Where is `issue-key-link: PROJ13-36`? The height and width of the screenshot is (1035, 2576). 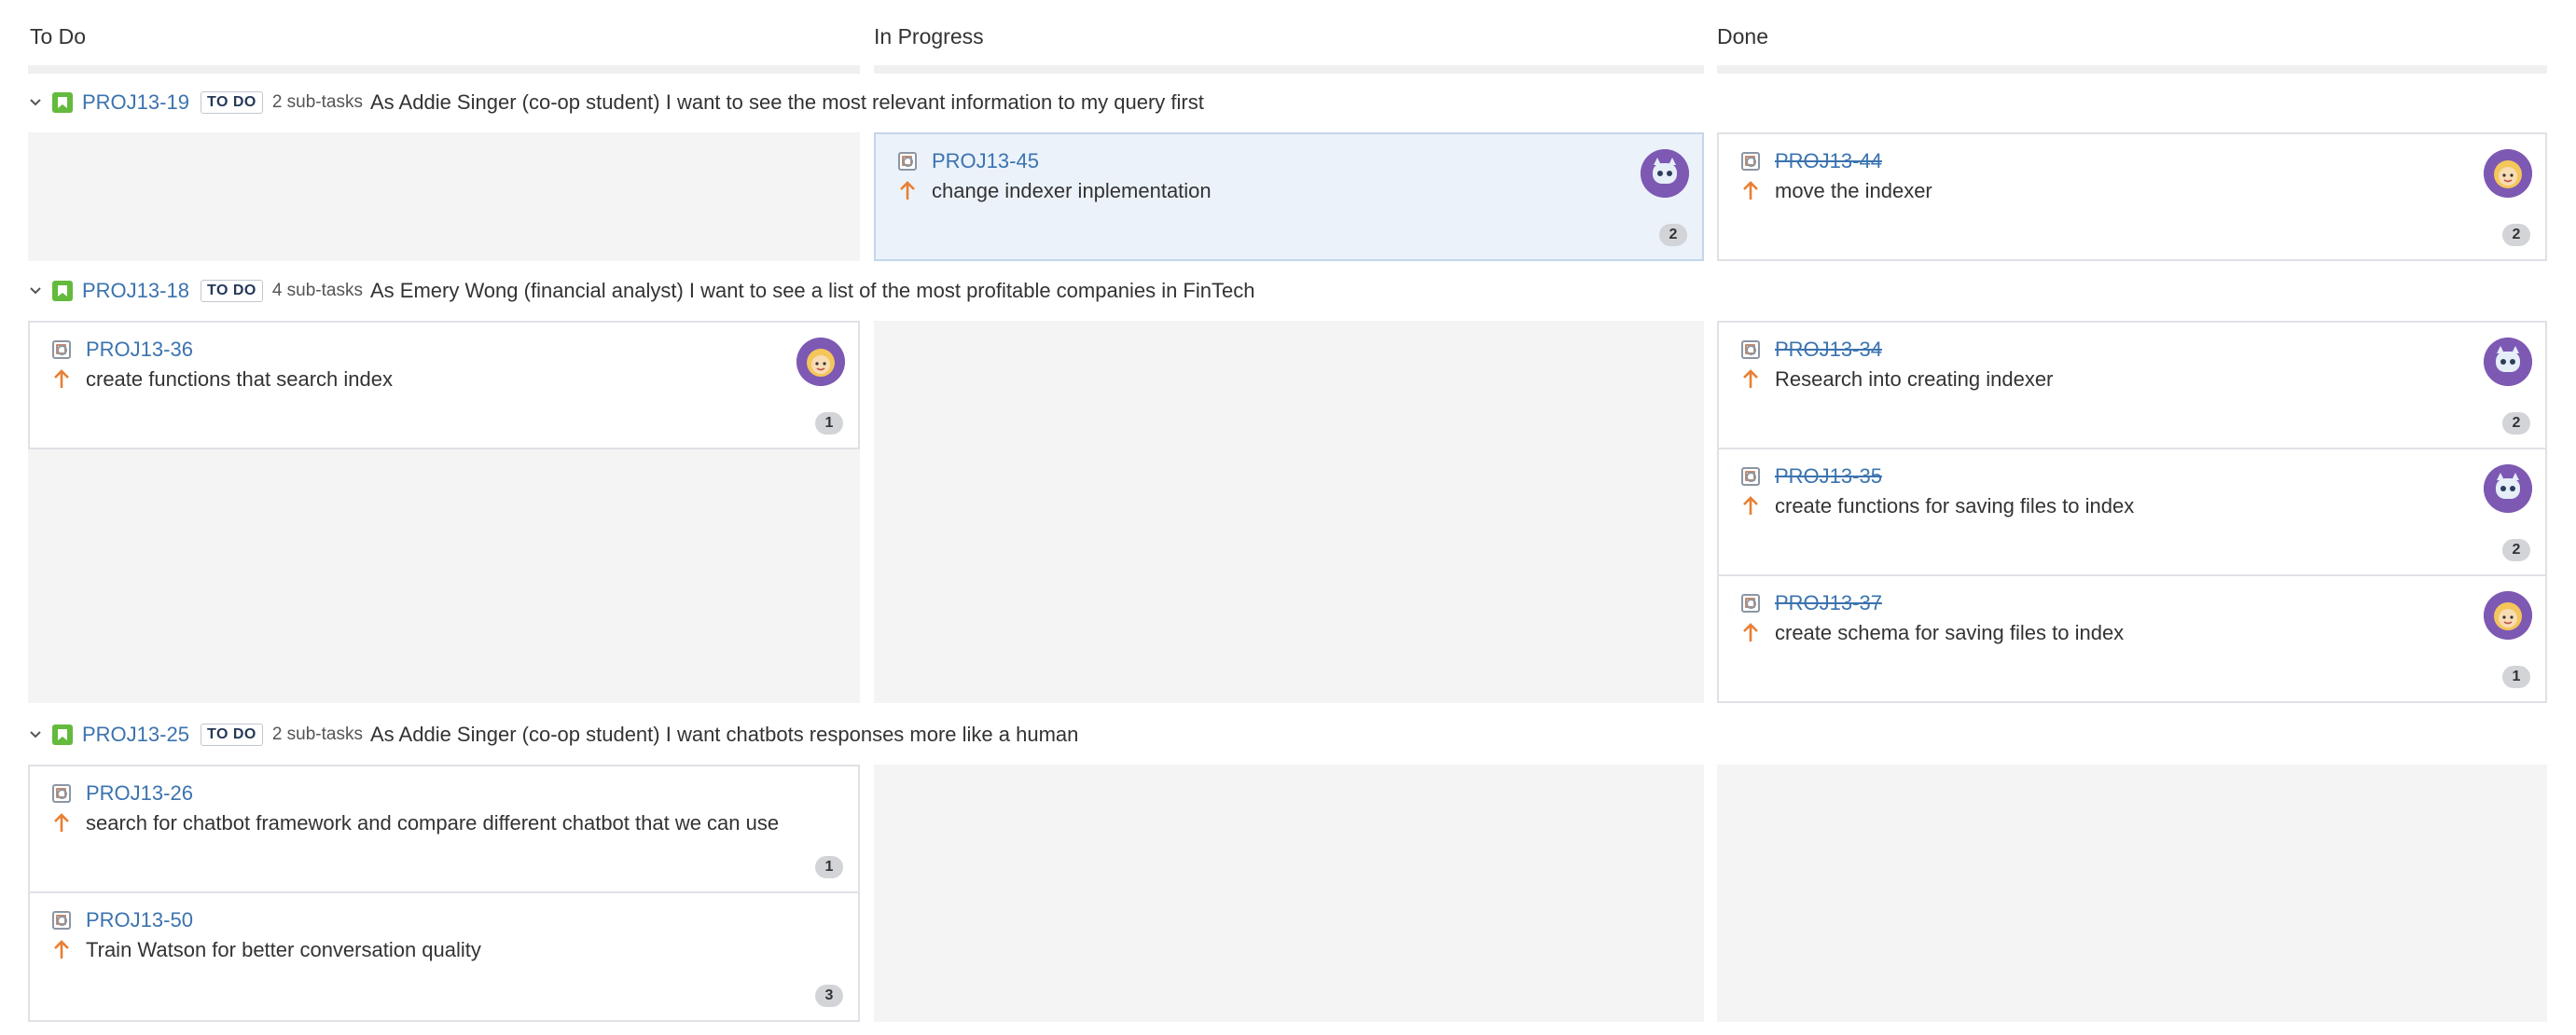
issue-key-link: PROJ13-36 is located at coordinates (139, 350).